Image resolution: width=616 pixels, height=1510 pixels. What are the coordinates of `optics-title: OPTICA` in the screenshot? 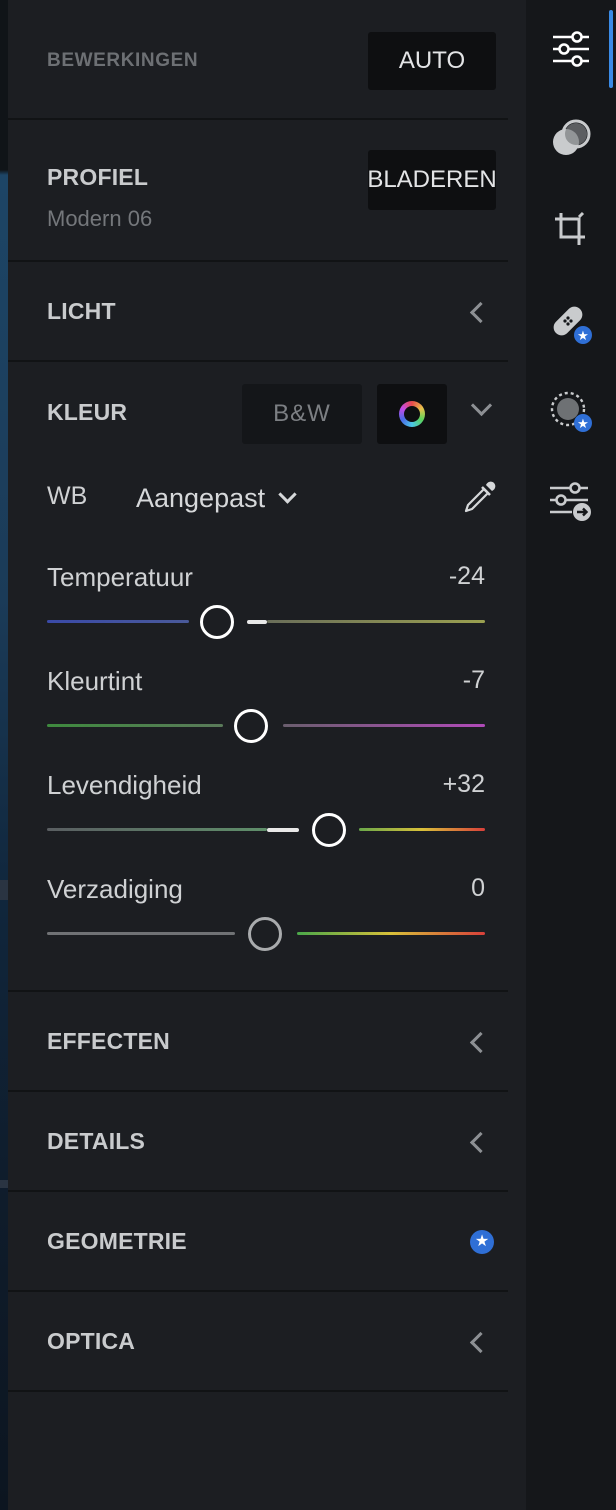 It's located at (91, 1341).